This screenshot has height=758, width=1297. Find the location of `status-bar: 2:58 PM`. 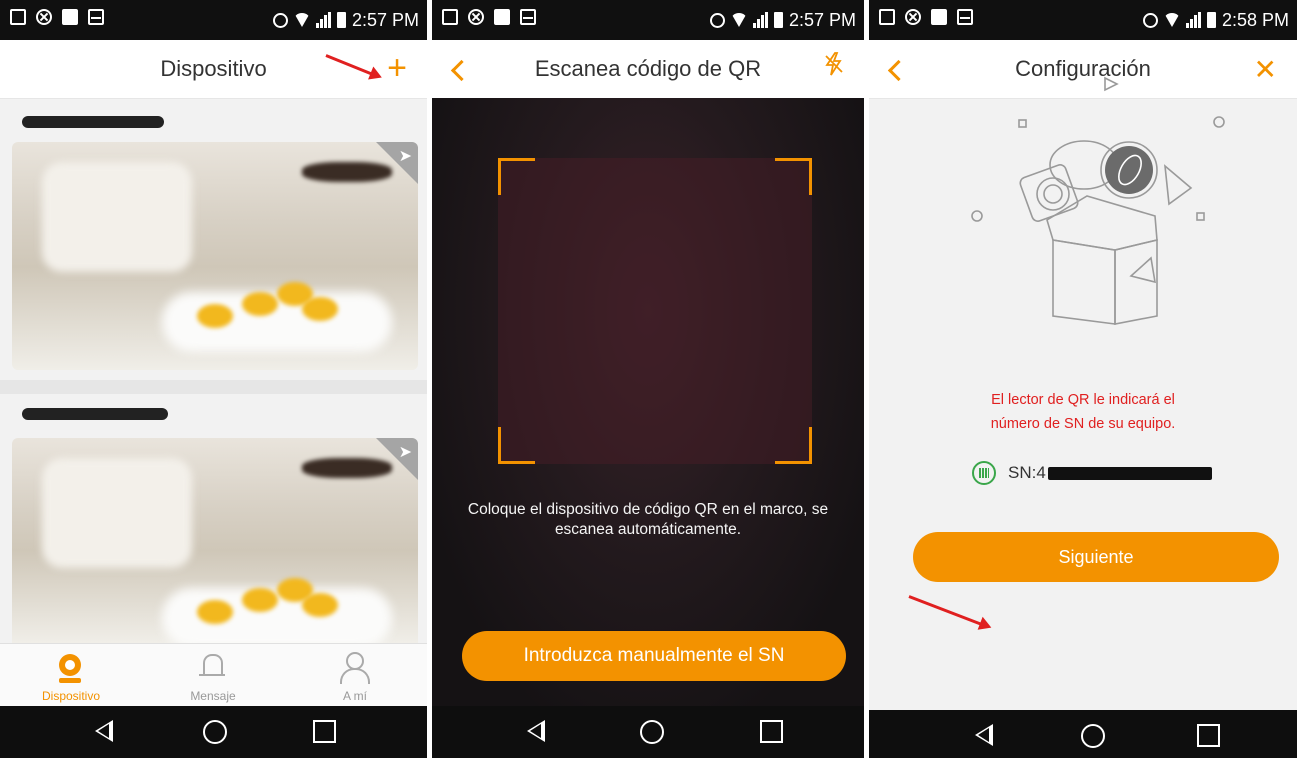

status-bar: 2:58 PM is located at coordinates (1083, 20).